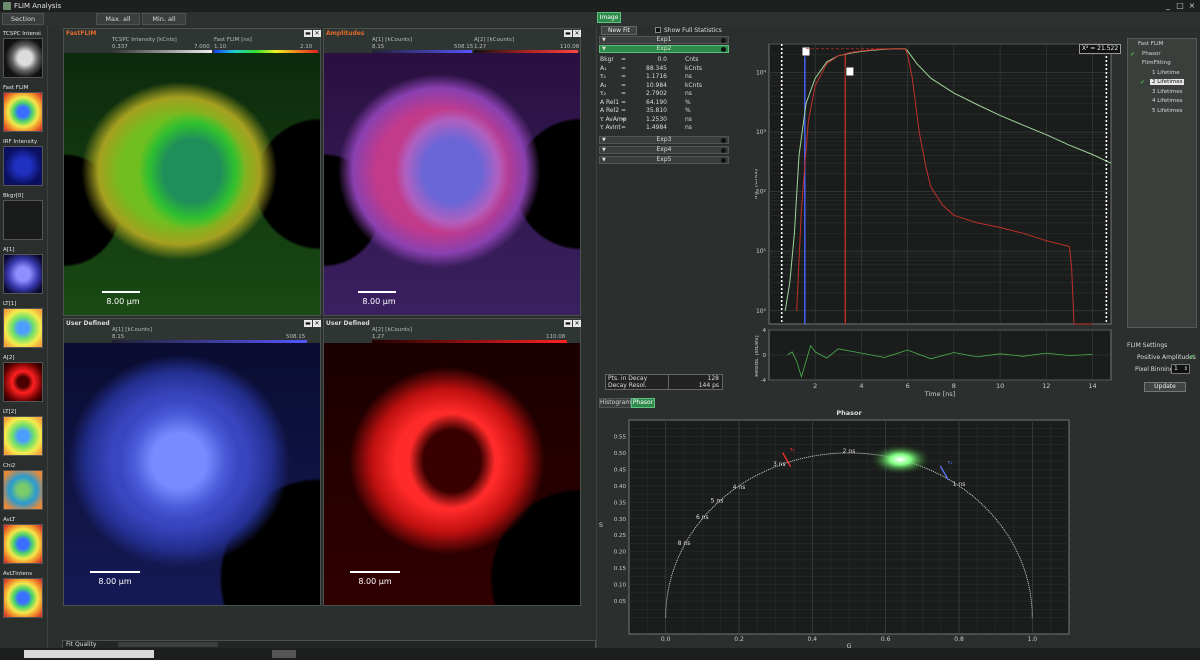  What do you see at coordinates (609, 17) in the screenshot?
I see `tab-image: Image` at bounding box center [609, 17].